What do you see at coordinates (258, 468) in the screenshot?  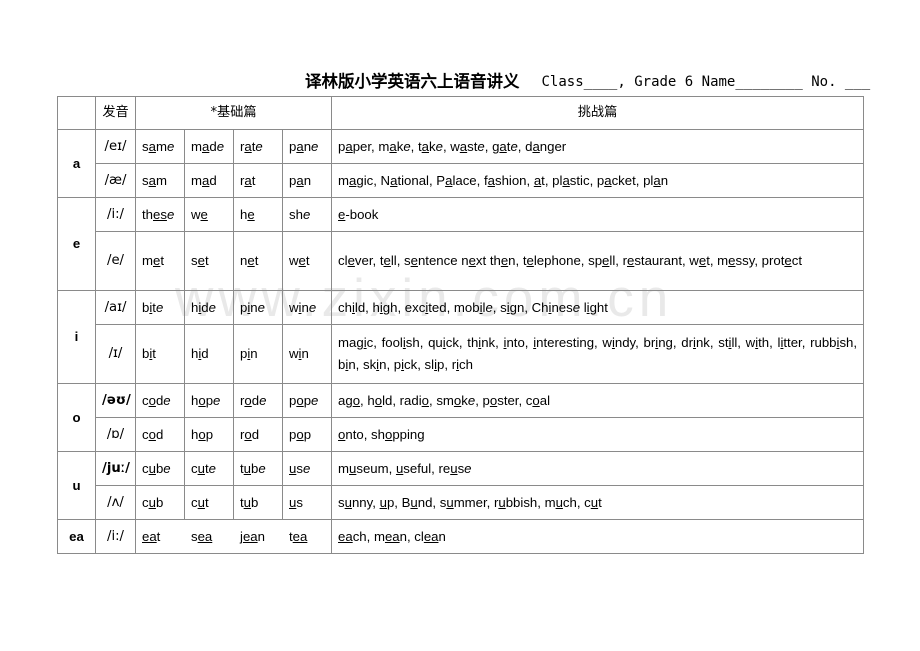 I see `basic-word-cell: tube` at bounding box center [258, 468].